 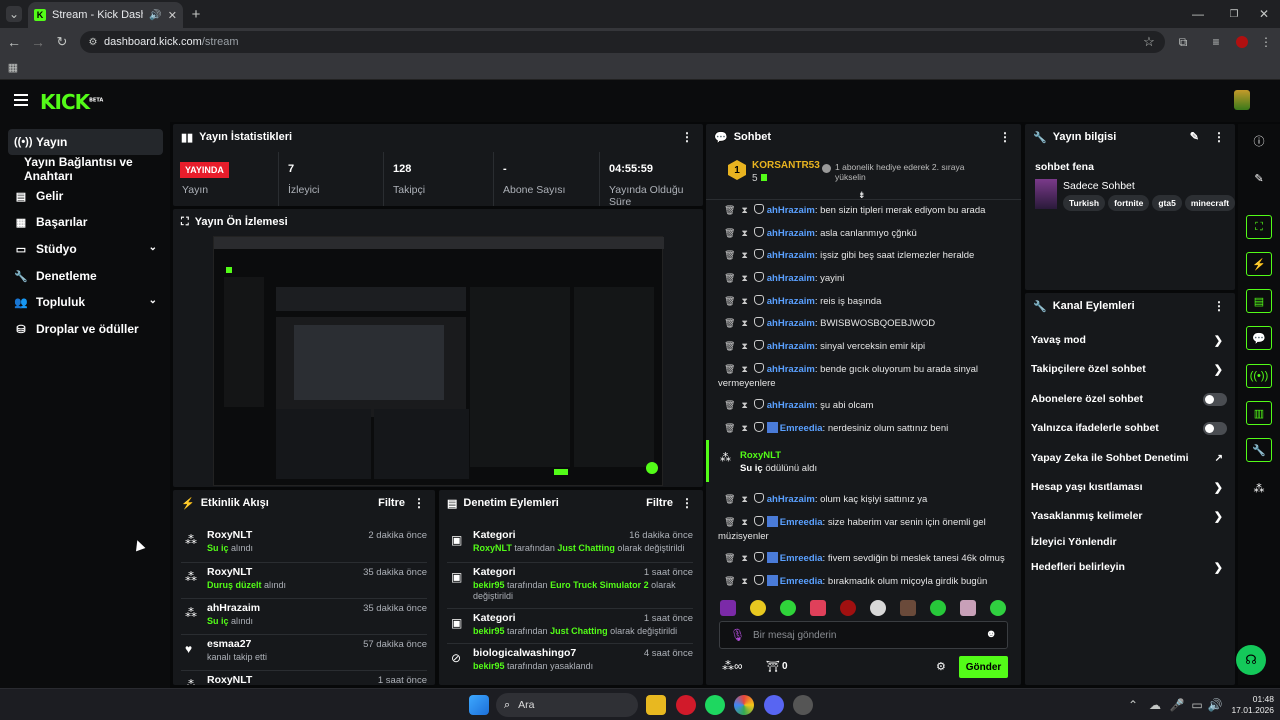 I want to click on restore-icon: ❐, so click(x=1234, y=14).